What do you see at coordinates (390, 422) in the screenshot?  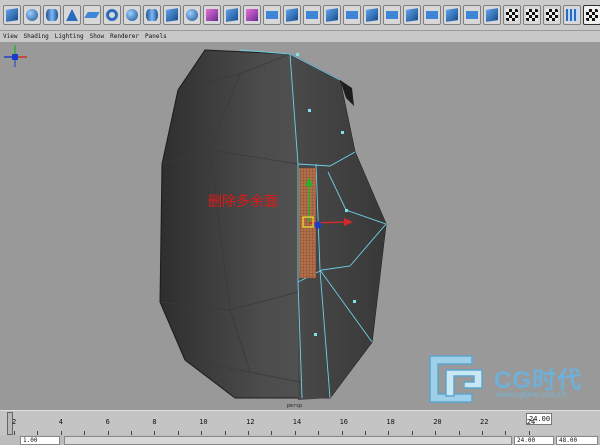 I see `timeline-tick-label: 18` at bounding box center [390, 422].